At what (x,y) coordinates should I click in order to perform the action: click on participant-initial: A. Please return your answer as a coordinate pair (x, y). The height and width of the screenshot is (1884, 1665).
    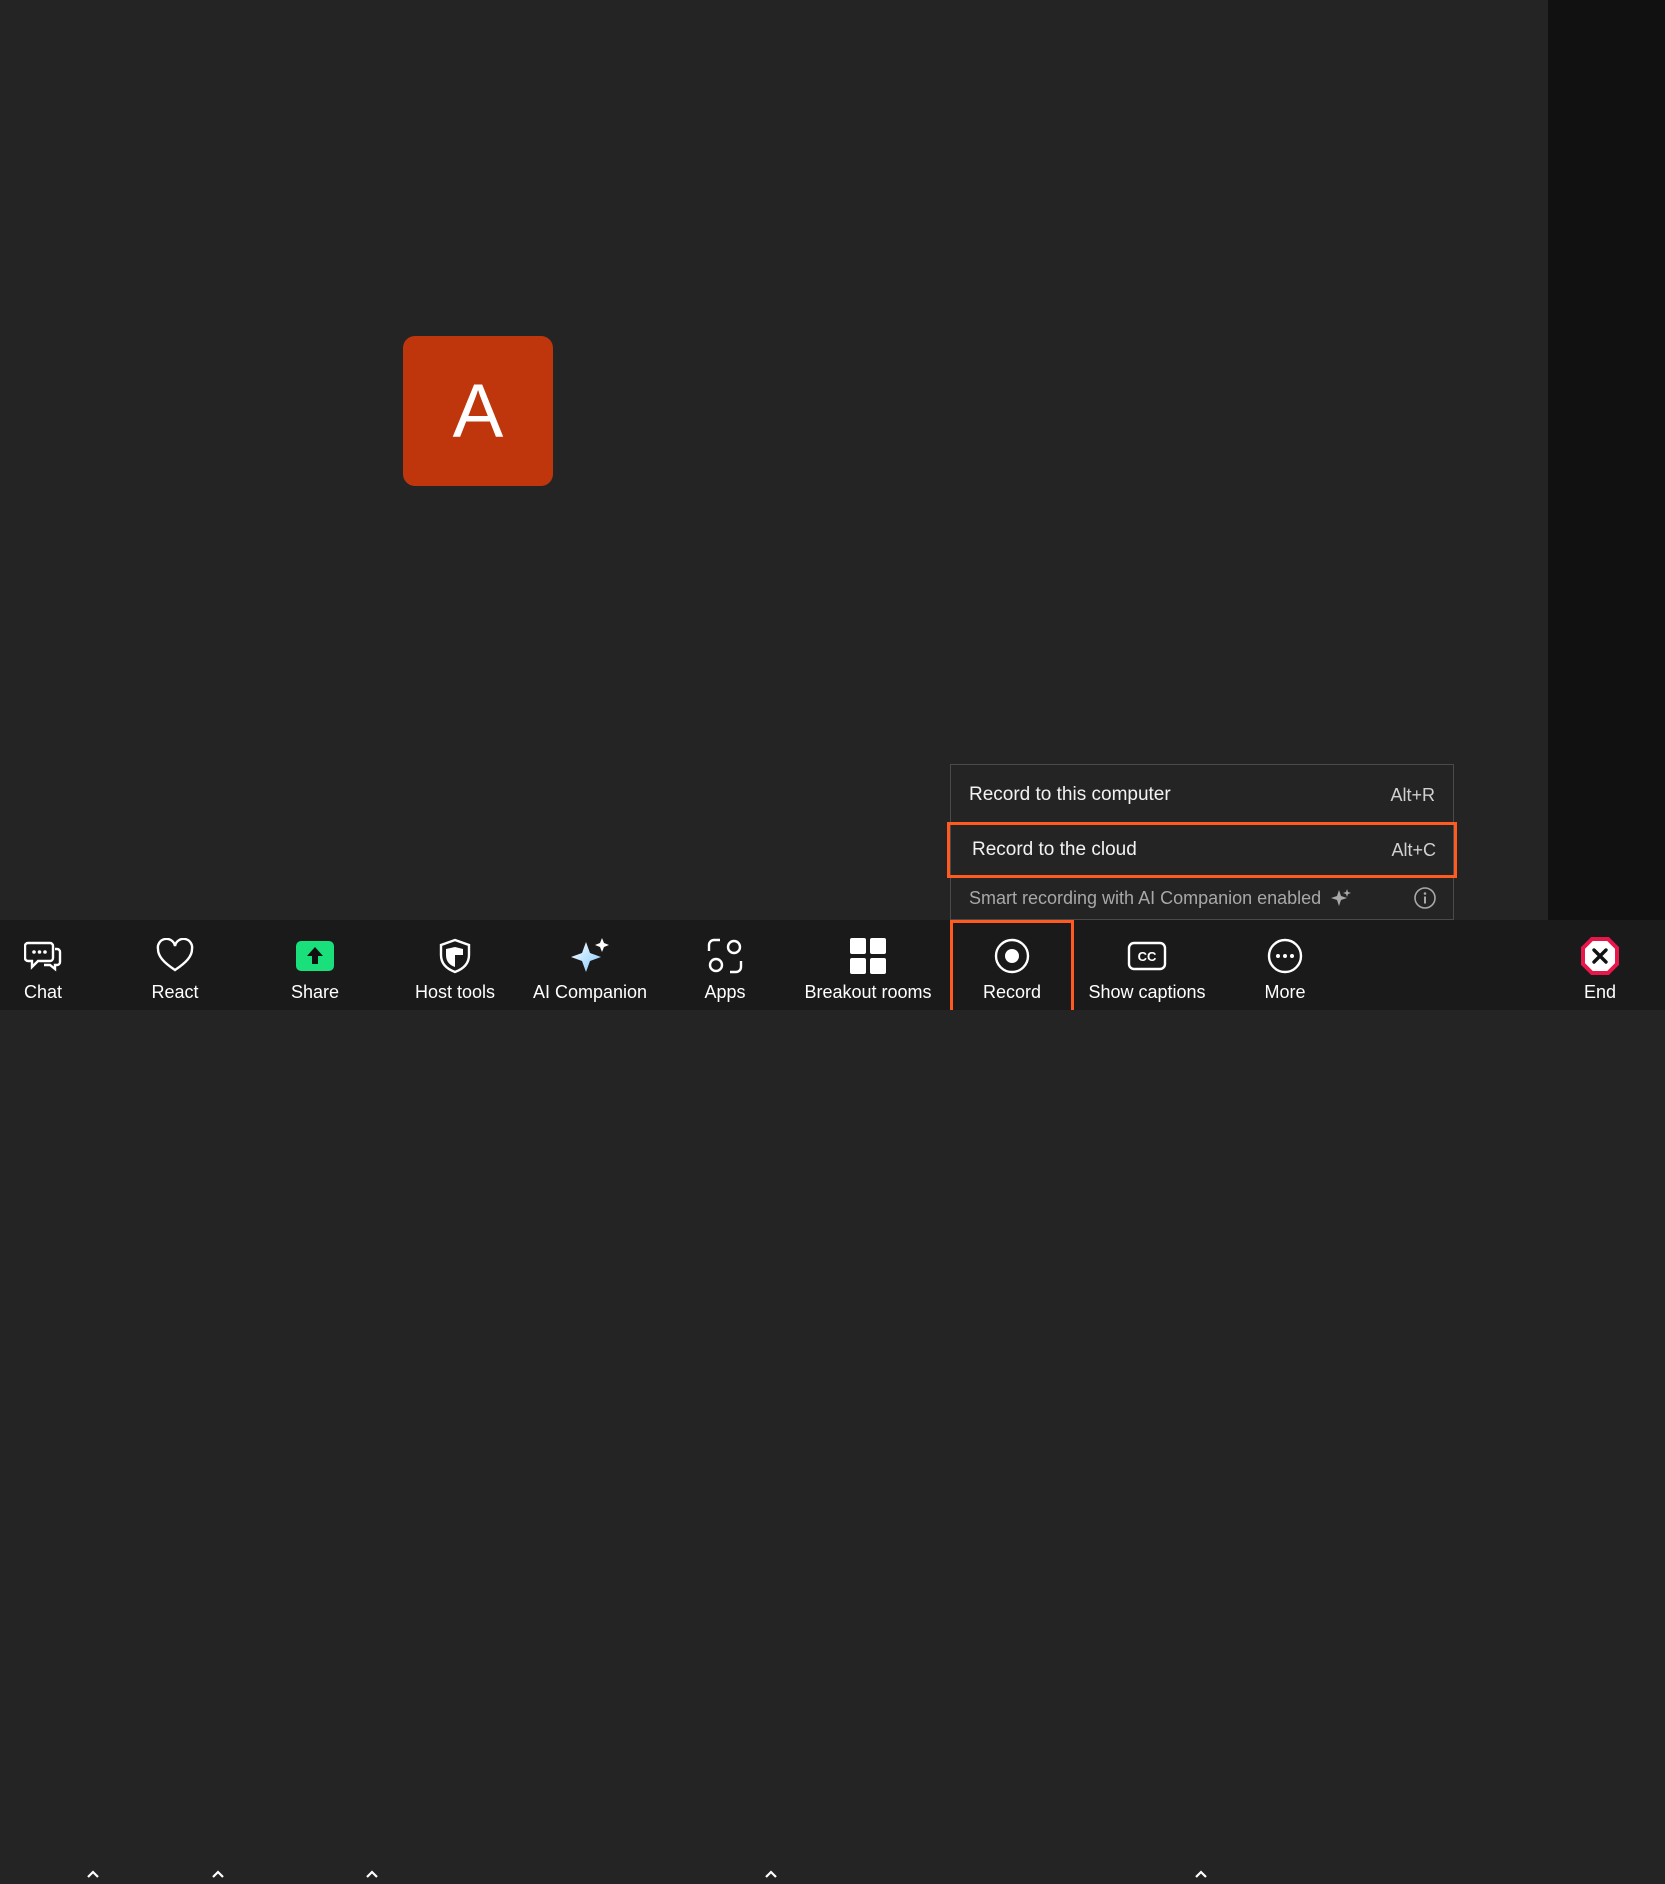
    Looking at the image, I should click on (478, 411).